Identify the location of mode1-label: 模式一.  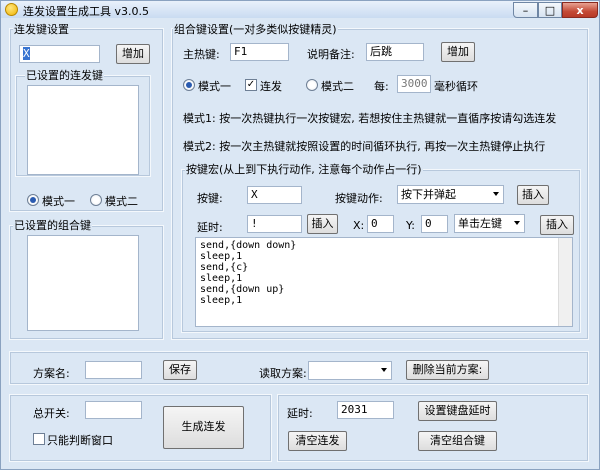
(214, 86).